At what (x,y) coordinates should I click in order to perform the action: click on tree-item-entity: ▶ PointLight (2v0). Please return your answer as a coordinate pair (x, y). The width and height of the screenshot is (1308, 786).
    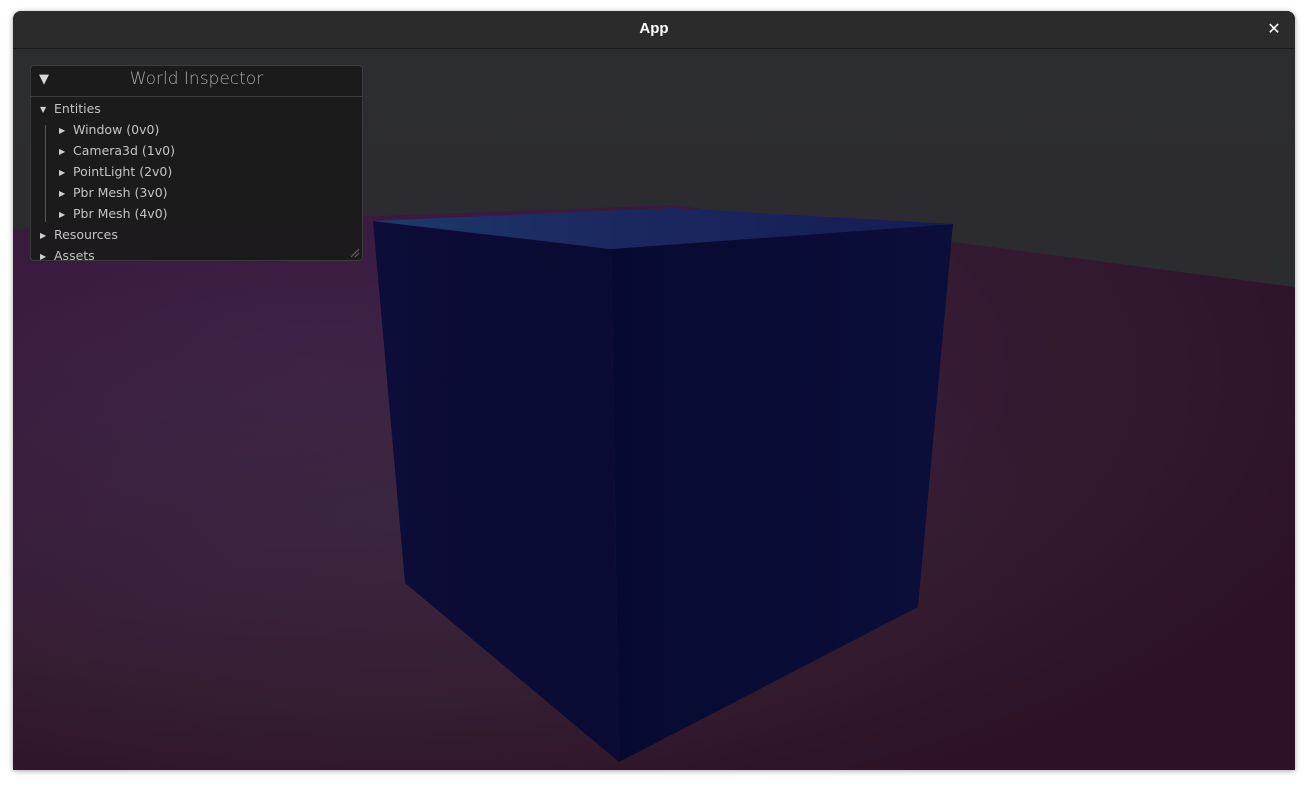
    Looking at the image, I should click on (115, 172).